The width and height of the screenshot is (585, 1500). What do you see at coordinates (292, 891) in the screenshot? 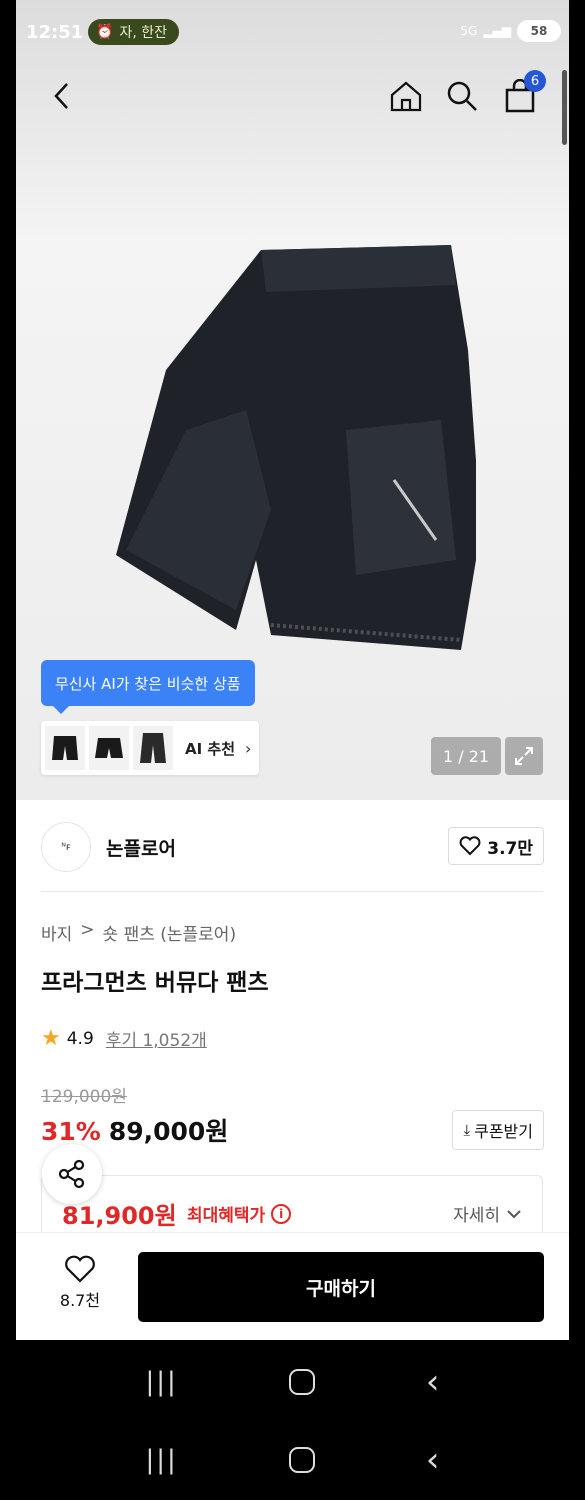
I see `divider` at bounding box center [292, 891].